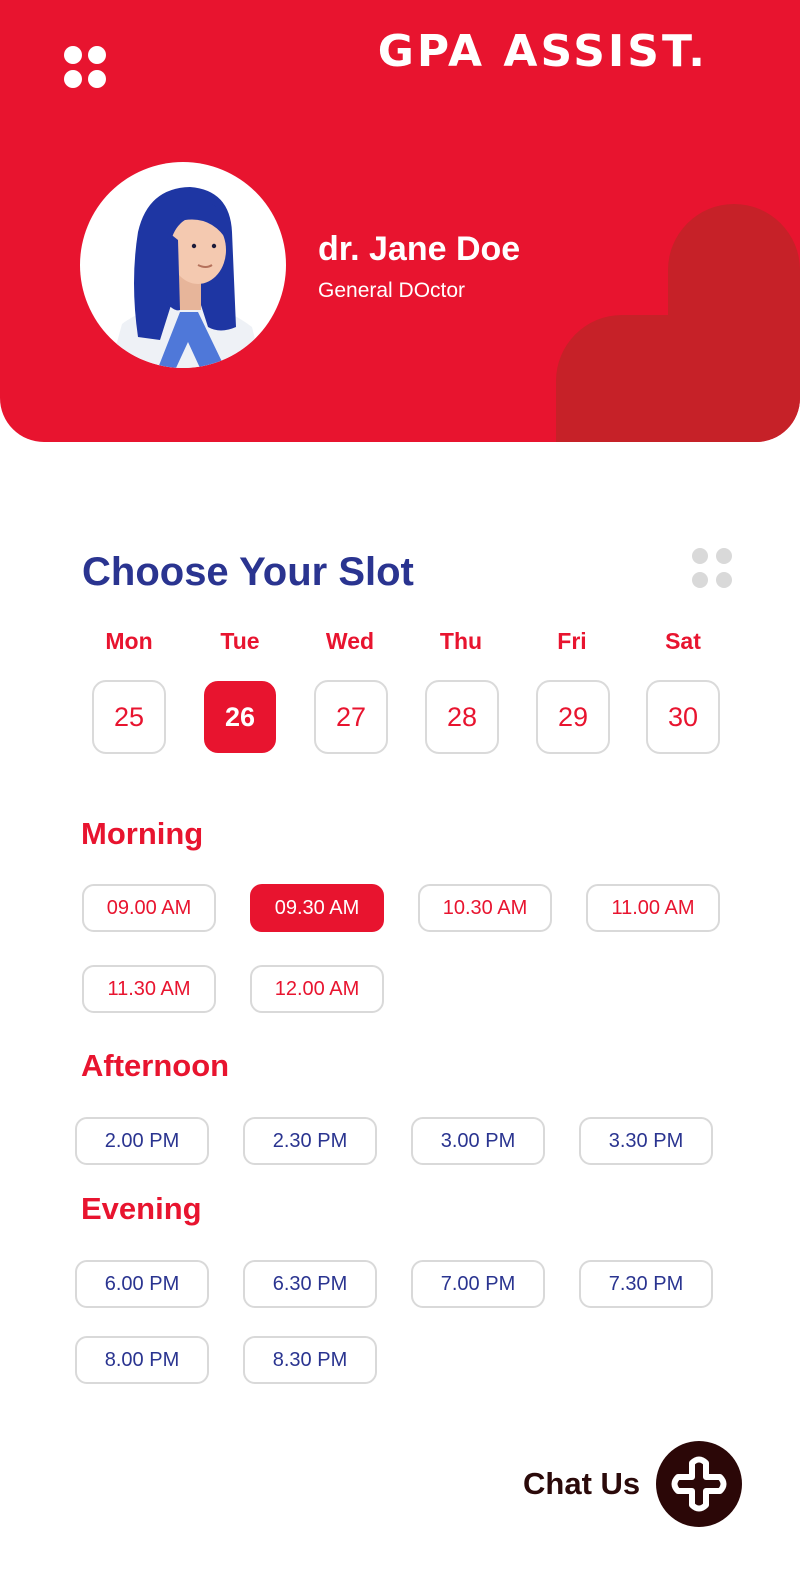  Describe the element at coordinates (485, 908) in the screenshot. I see `slot-morning-1030: 10.30 AM` at that location.